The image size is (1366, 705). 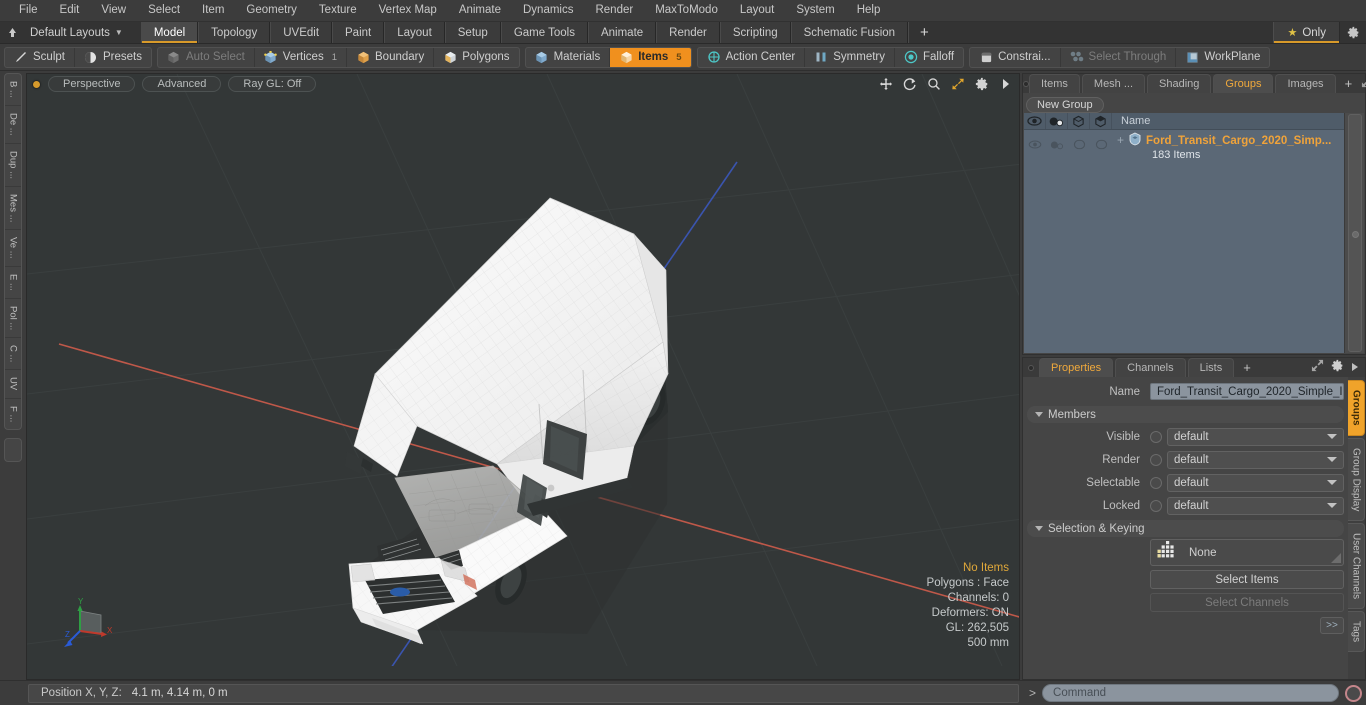 I want to click on render-dropdown: default, so click(x=1255, y=459).